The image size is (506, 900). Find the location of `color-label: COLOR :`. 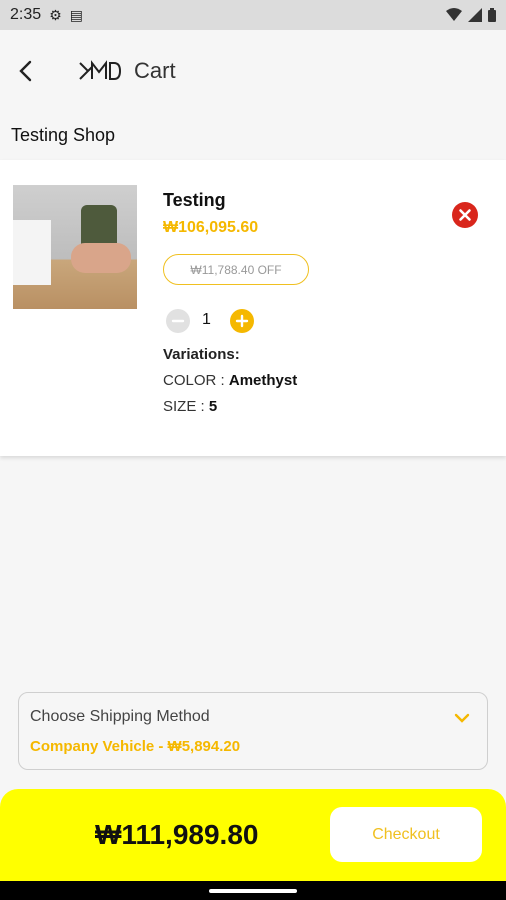

color-label: COLOR : is located at coordinates (196, 380).